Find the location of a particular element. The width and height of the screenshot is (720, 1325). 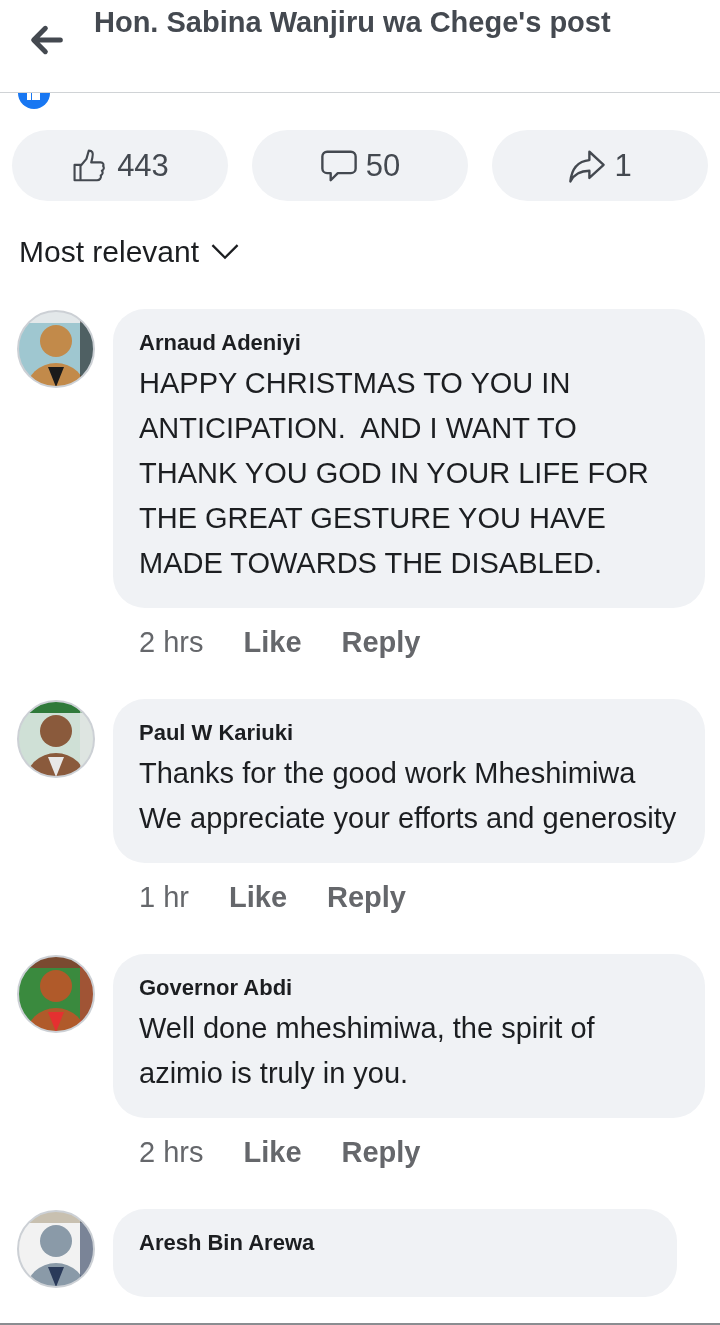

comment-button: 50 is located at coordinates (360, 165).